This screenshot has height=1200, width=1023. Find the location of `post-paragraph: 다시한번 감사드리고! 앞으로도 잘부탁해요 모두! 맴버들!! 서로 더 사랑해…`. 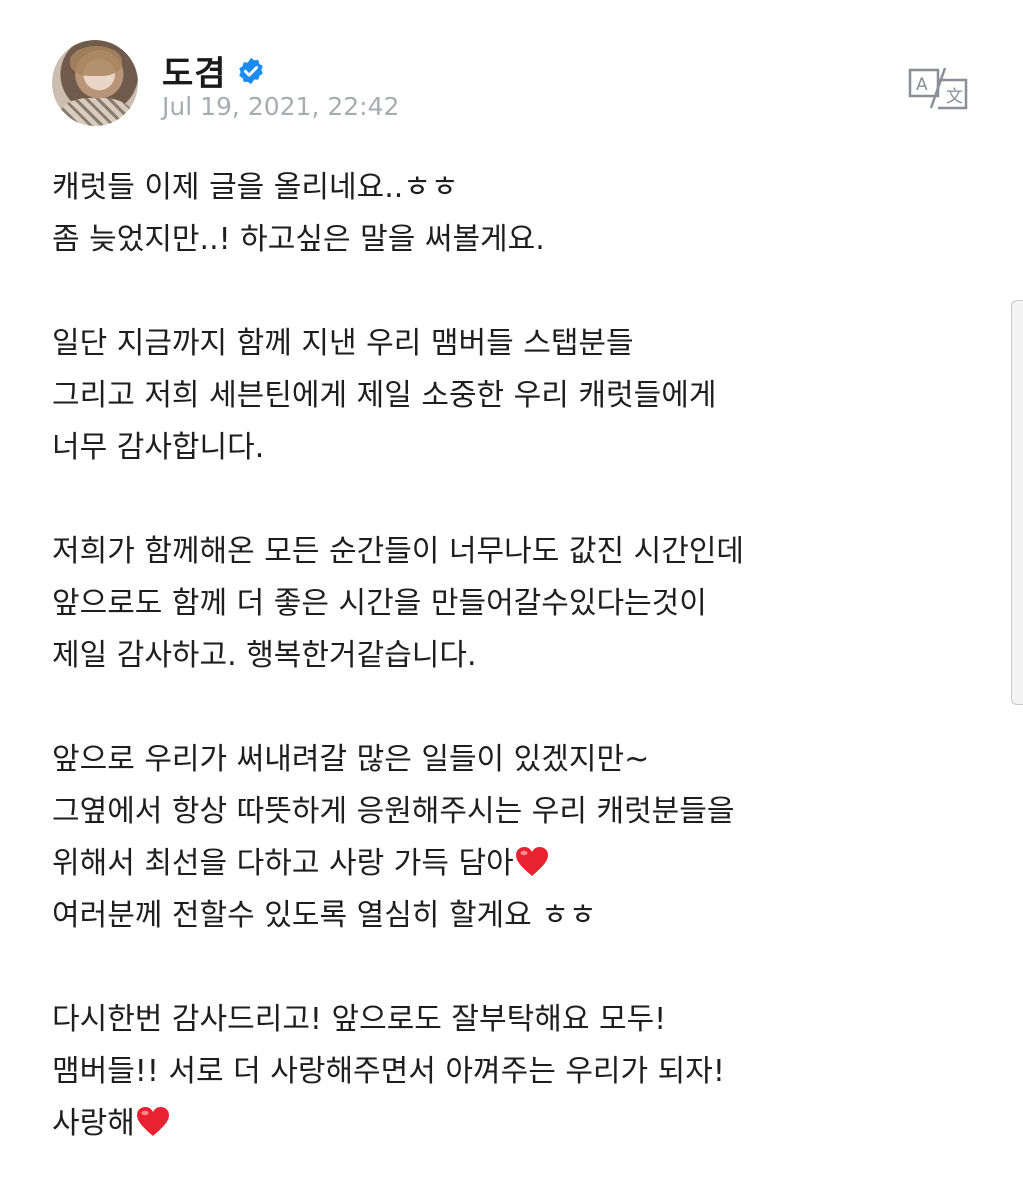

post-paragraph: 다시한번 감사드리고! 앞으로도 잘부탁해요 모두! 맴버들!! 서로 더 사랑해… is located at coordinates (502, 1072).